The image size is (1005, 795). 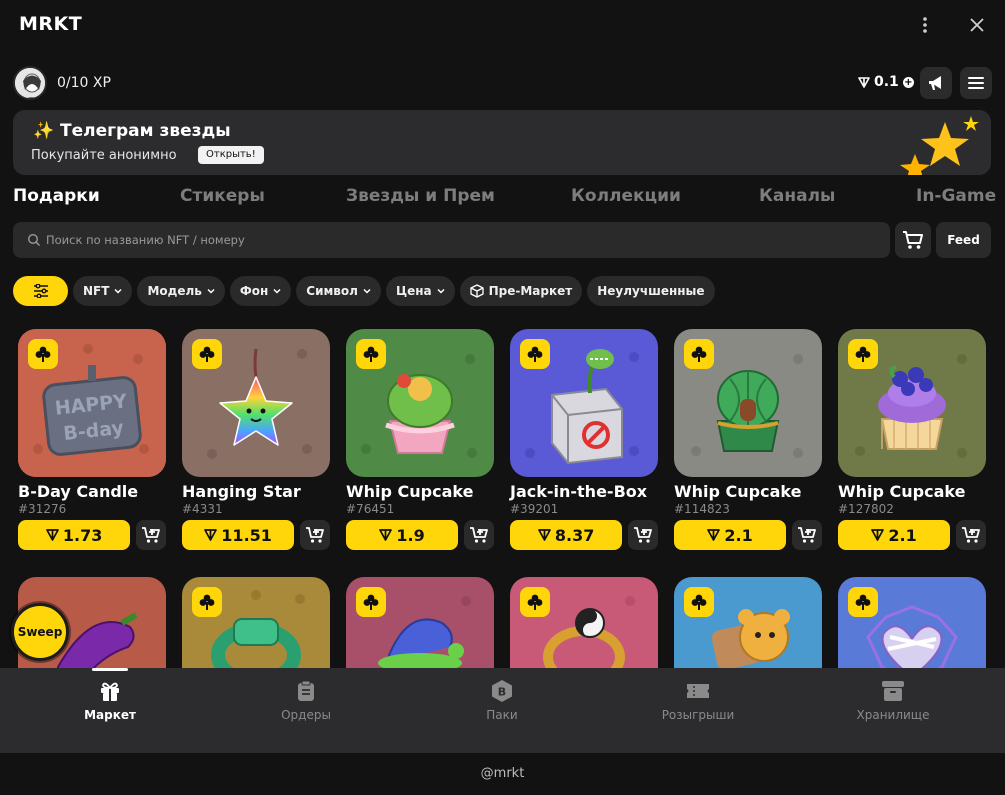 I want to click on gift-card: Whip Cupcake #127802 2.1, so click(x=912, y=439).